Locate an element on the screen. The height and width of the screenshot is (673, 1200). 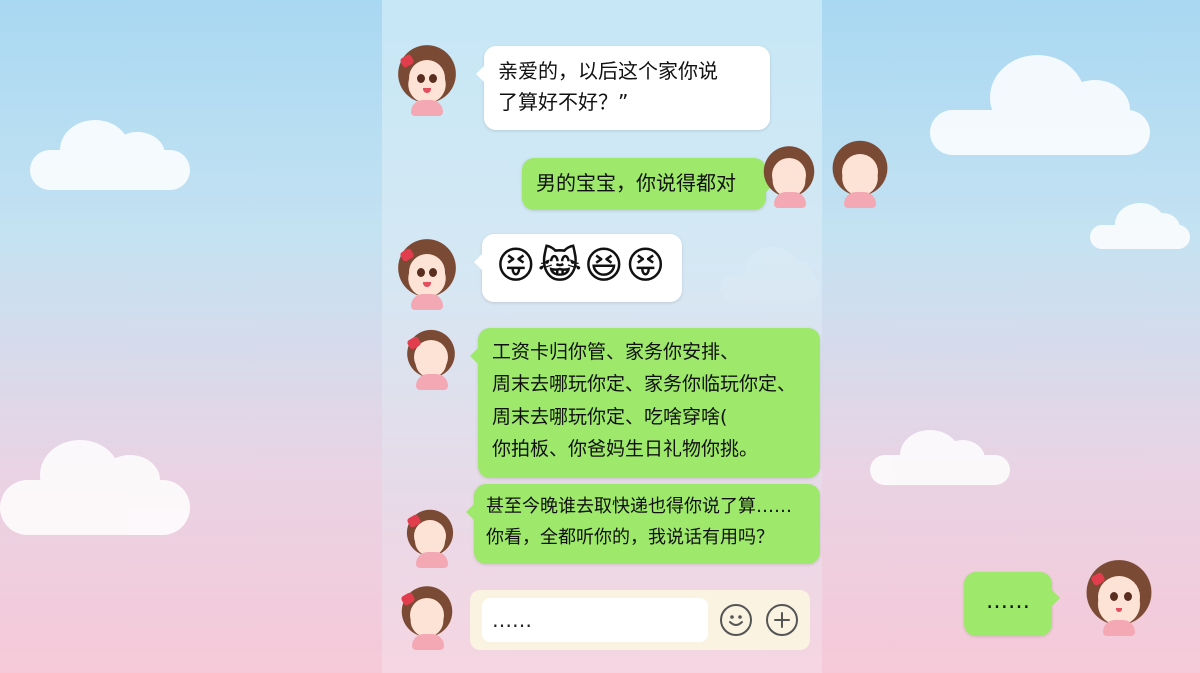
message-text: 亲爱的，以后这个家你说 is located at coordinates (608, 71).